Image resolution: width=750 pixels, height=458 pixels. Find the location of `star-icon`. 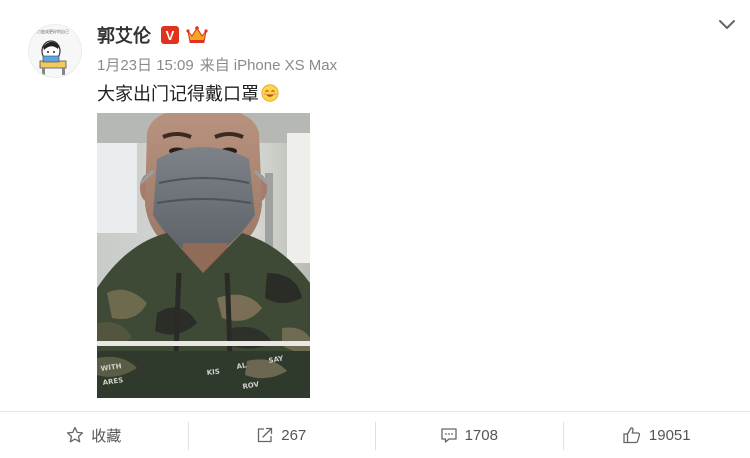

star-icon is located at coordinates (75, 434).